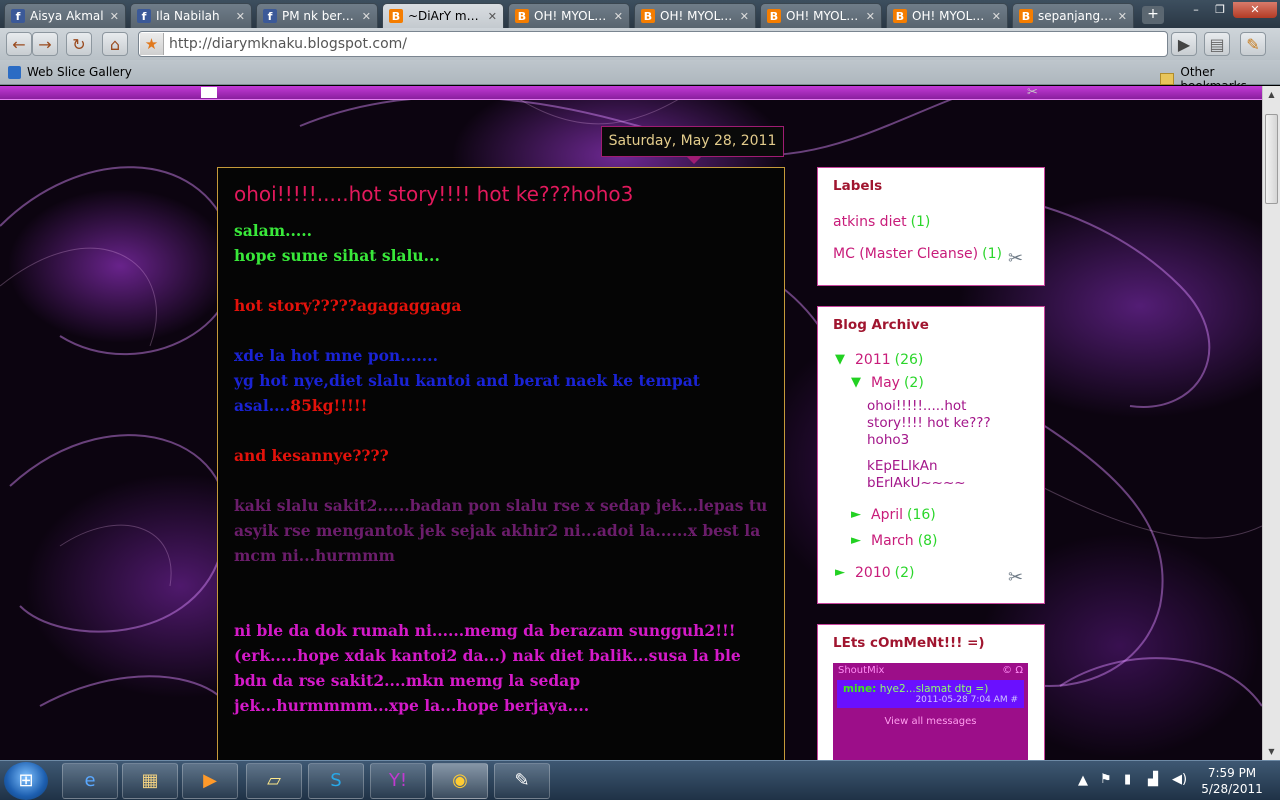 The height and width of the screenshot is (800, 1280). What do you see at coordinates (317, 15) in the screenshot?
I see `browser-tab: f PM nk beru... ✕` at bounding box center [317, 15].